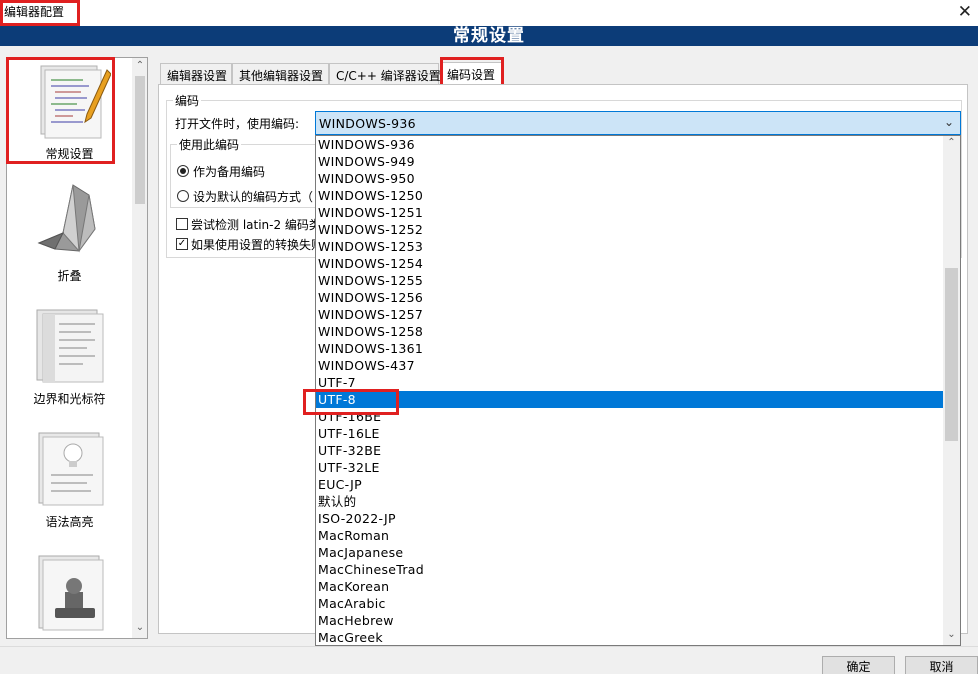  I want to click on tab-other-editor-settings: 其他编辑器设置, so click(280, 74).